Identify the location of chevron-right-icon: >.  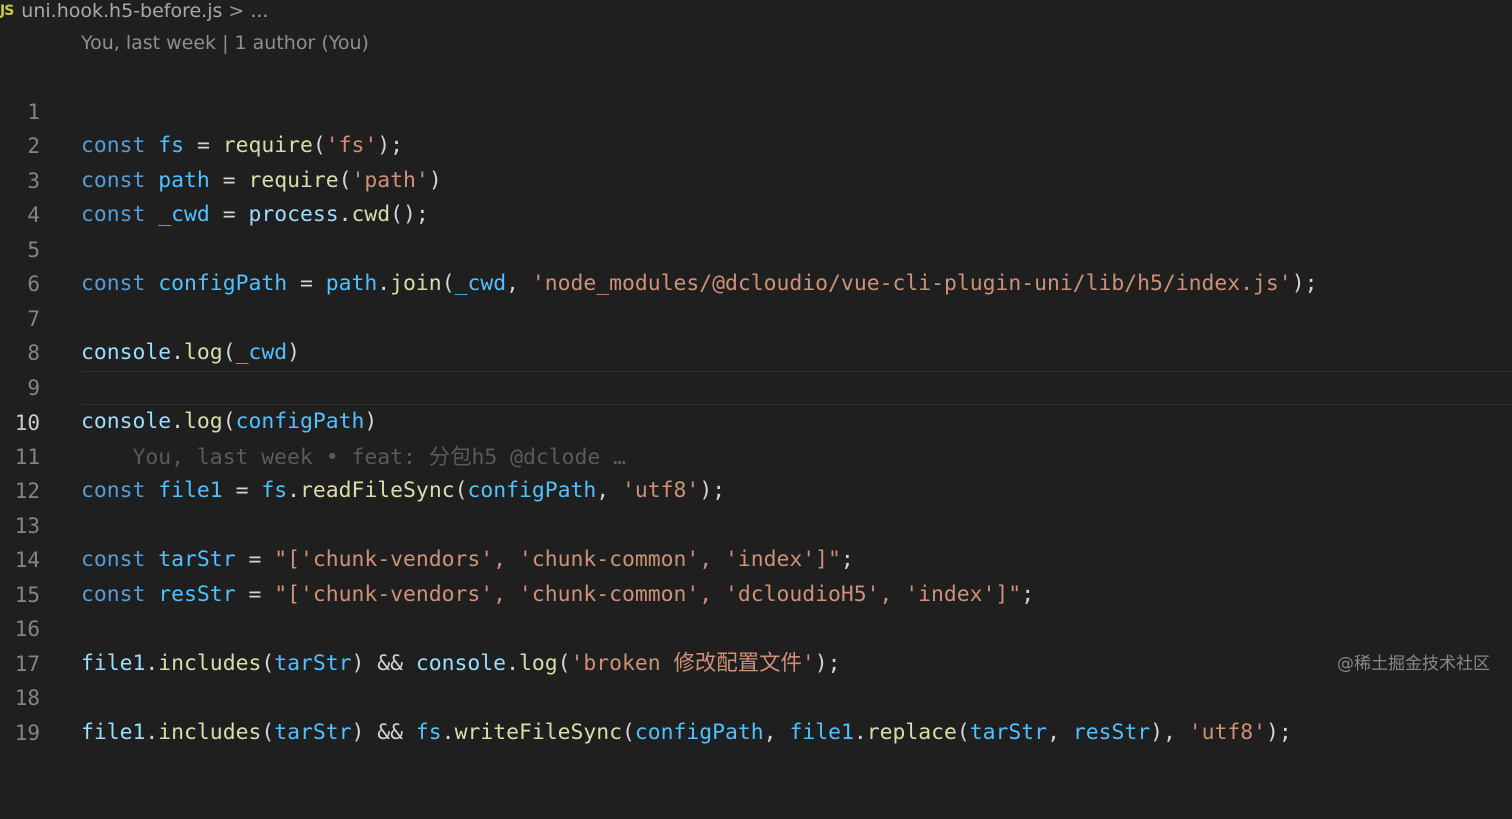
(236, 11).